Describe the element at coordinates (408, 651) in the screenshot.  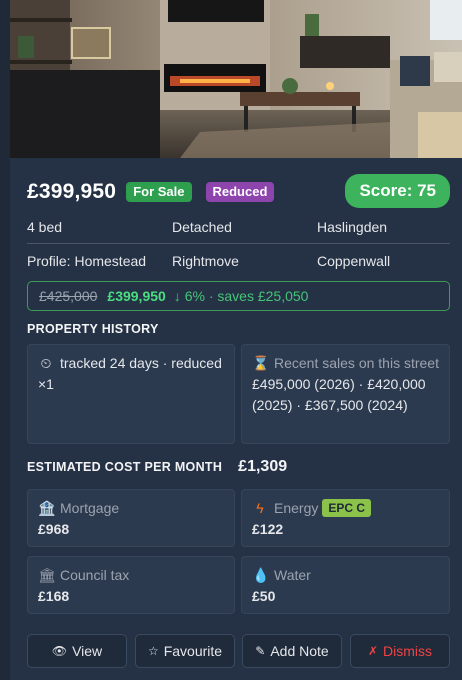
I see `dismiss-button-label: Dismiss` at that location.